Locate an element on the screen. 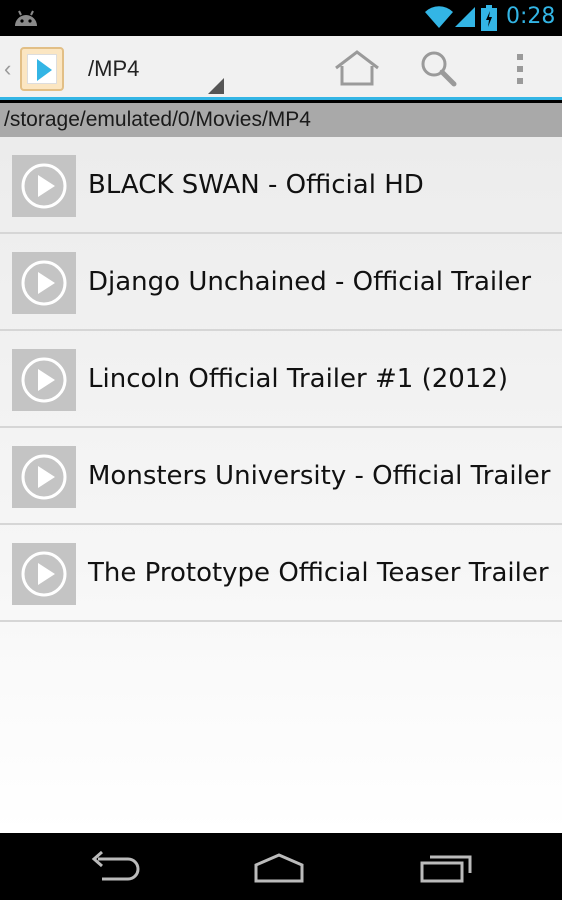 The height and width of the screenshot is (900, 562). list-item: Lincoln Official Trailer #1 (2012) is located at coordinates (281, 379).